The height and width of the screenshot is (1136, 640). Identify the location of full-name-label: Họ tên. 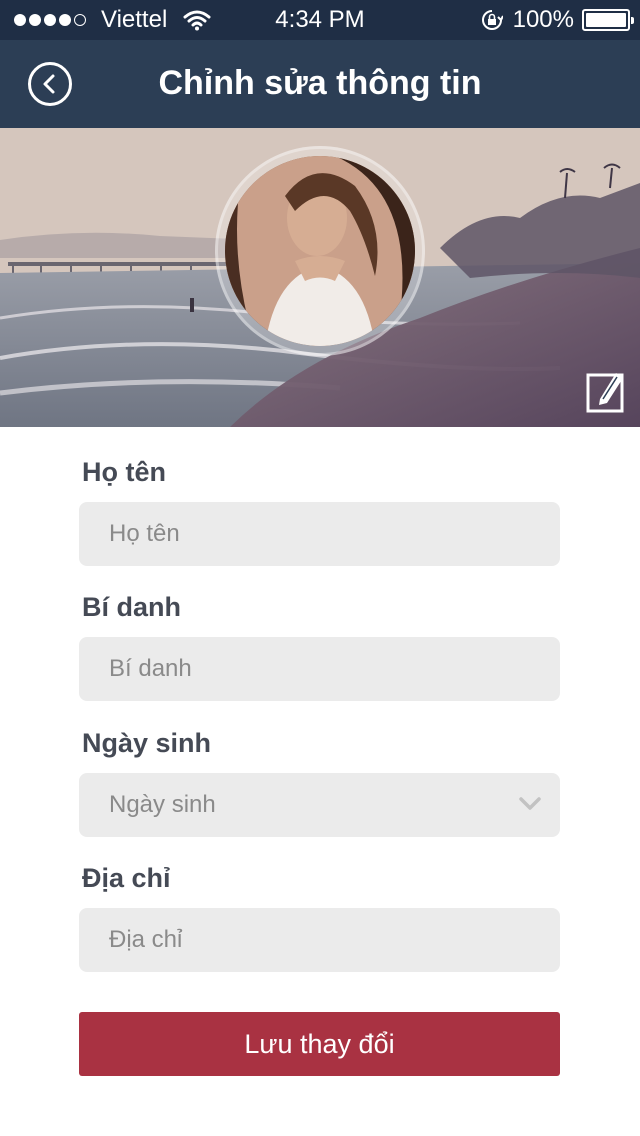
(124, 472).